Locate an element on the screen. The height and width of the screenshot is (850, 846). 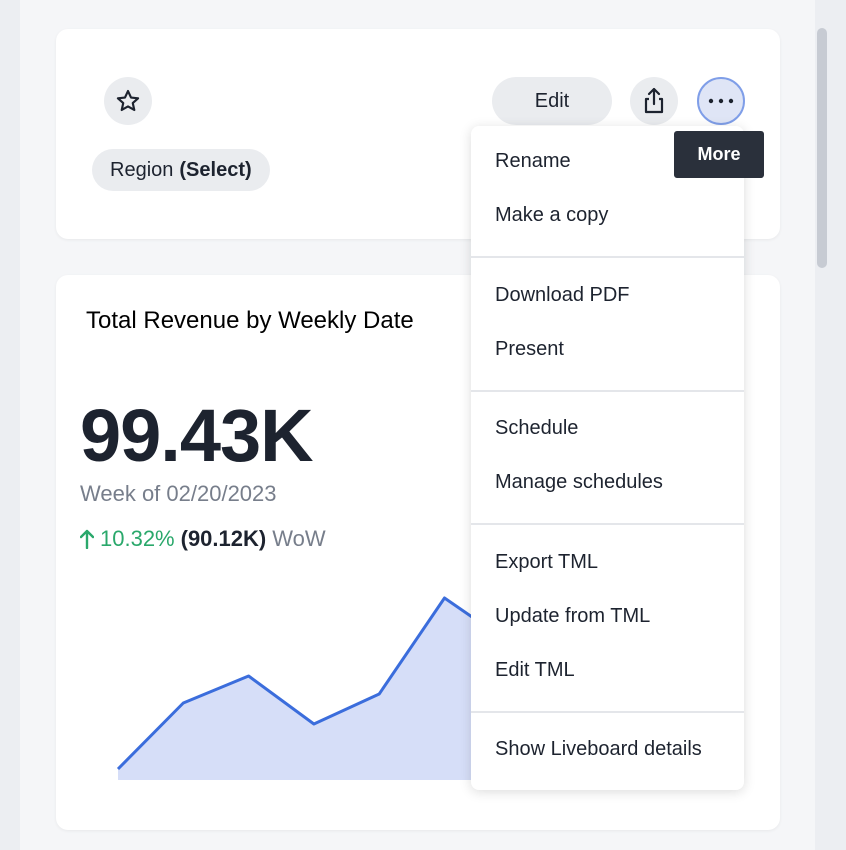
star-icon is located at coordinates (128, 100).